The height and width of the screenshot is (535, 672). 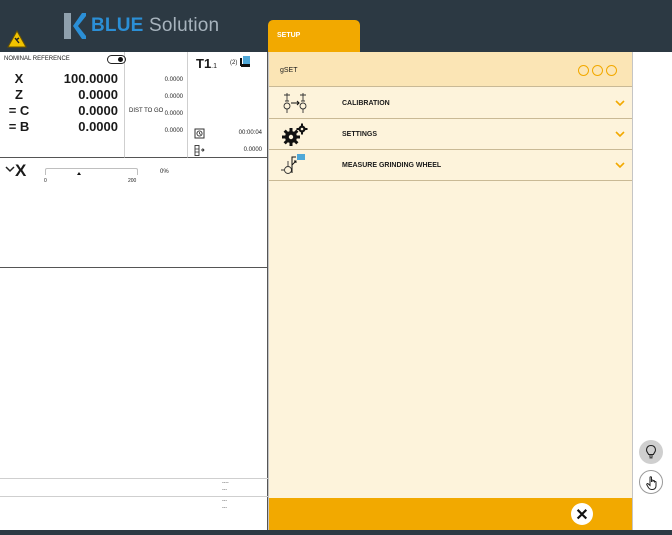 What do you see at coordinates (289, 70) in the screenshot?
I see `gset-label: gSET` at bounding box center [289, 70].